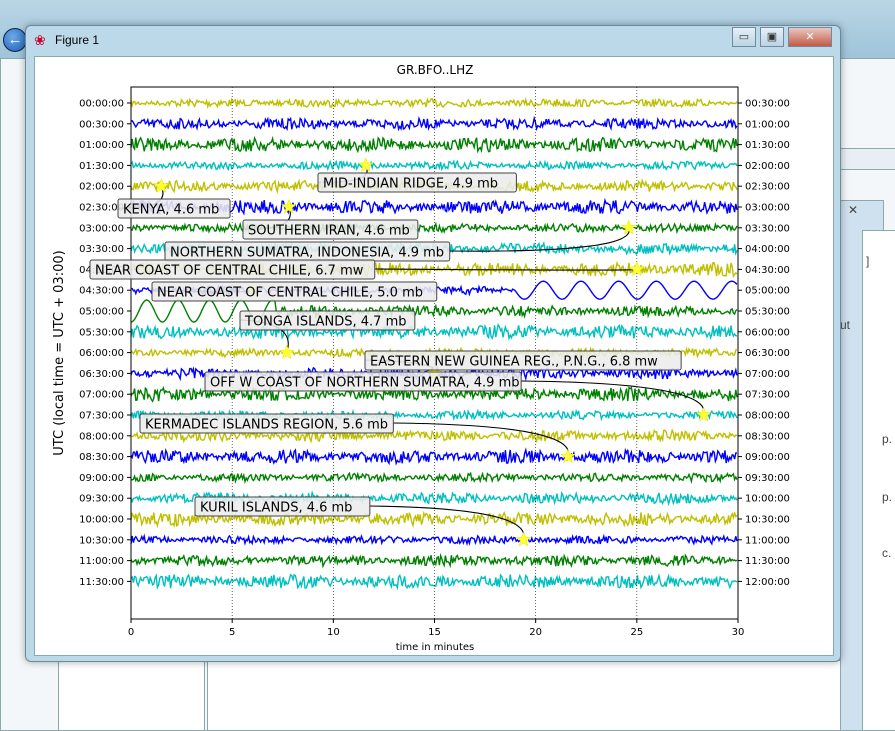 The width and height of the screenshot is (895, 731). What do you see at coordinates (101, 208) in the screenshot?
I see `y-tick-label-left: 02:30:00` at bounding box center [101, 208].